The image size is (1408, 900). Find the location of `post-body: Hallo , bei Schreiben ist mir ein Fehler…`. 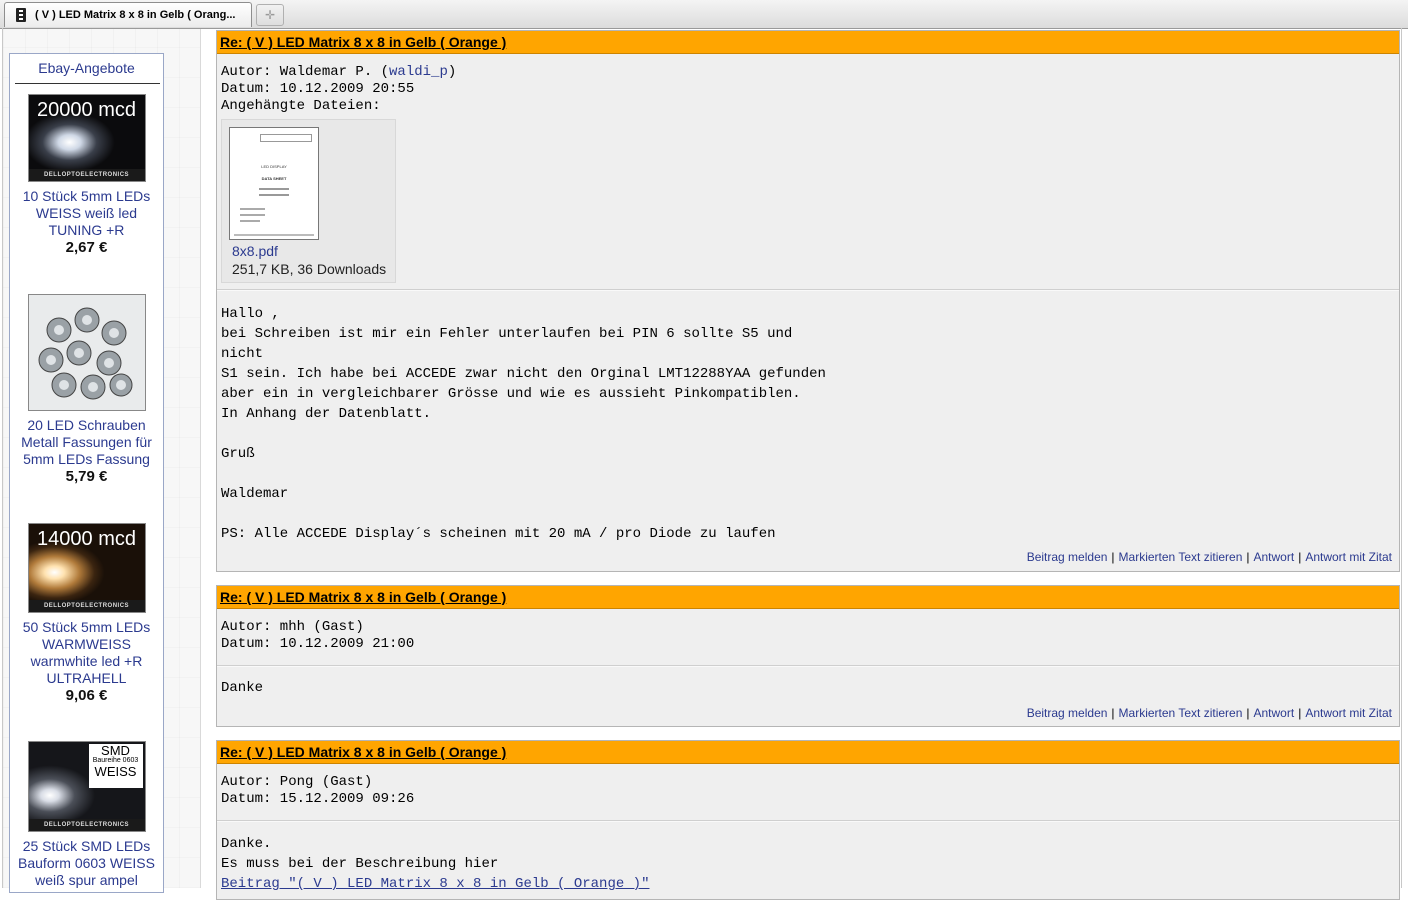

post-body: Hallo , bei Schreiben ist mir ein Fehler… is located at coordinates (523, 424).